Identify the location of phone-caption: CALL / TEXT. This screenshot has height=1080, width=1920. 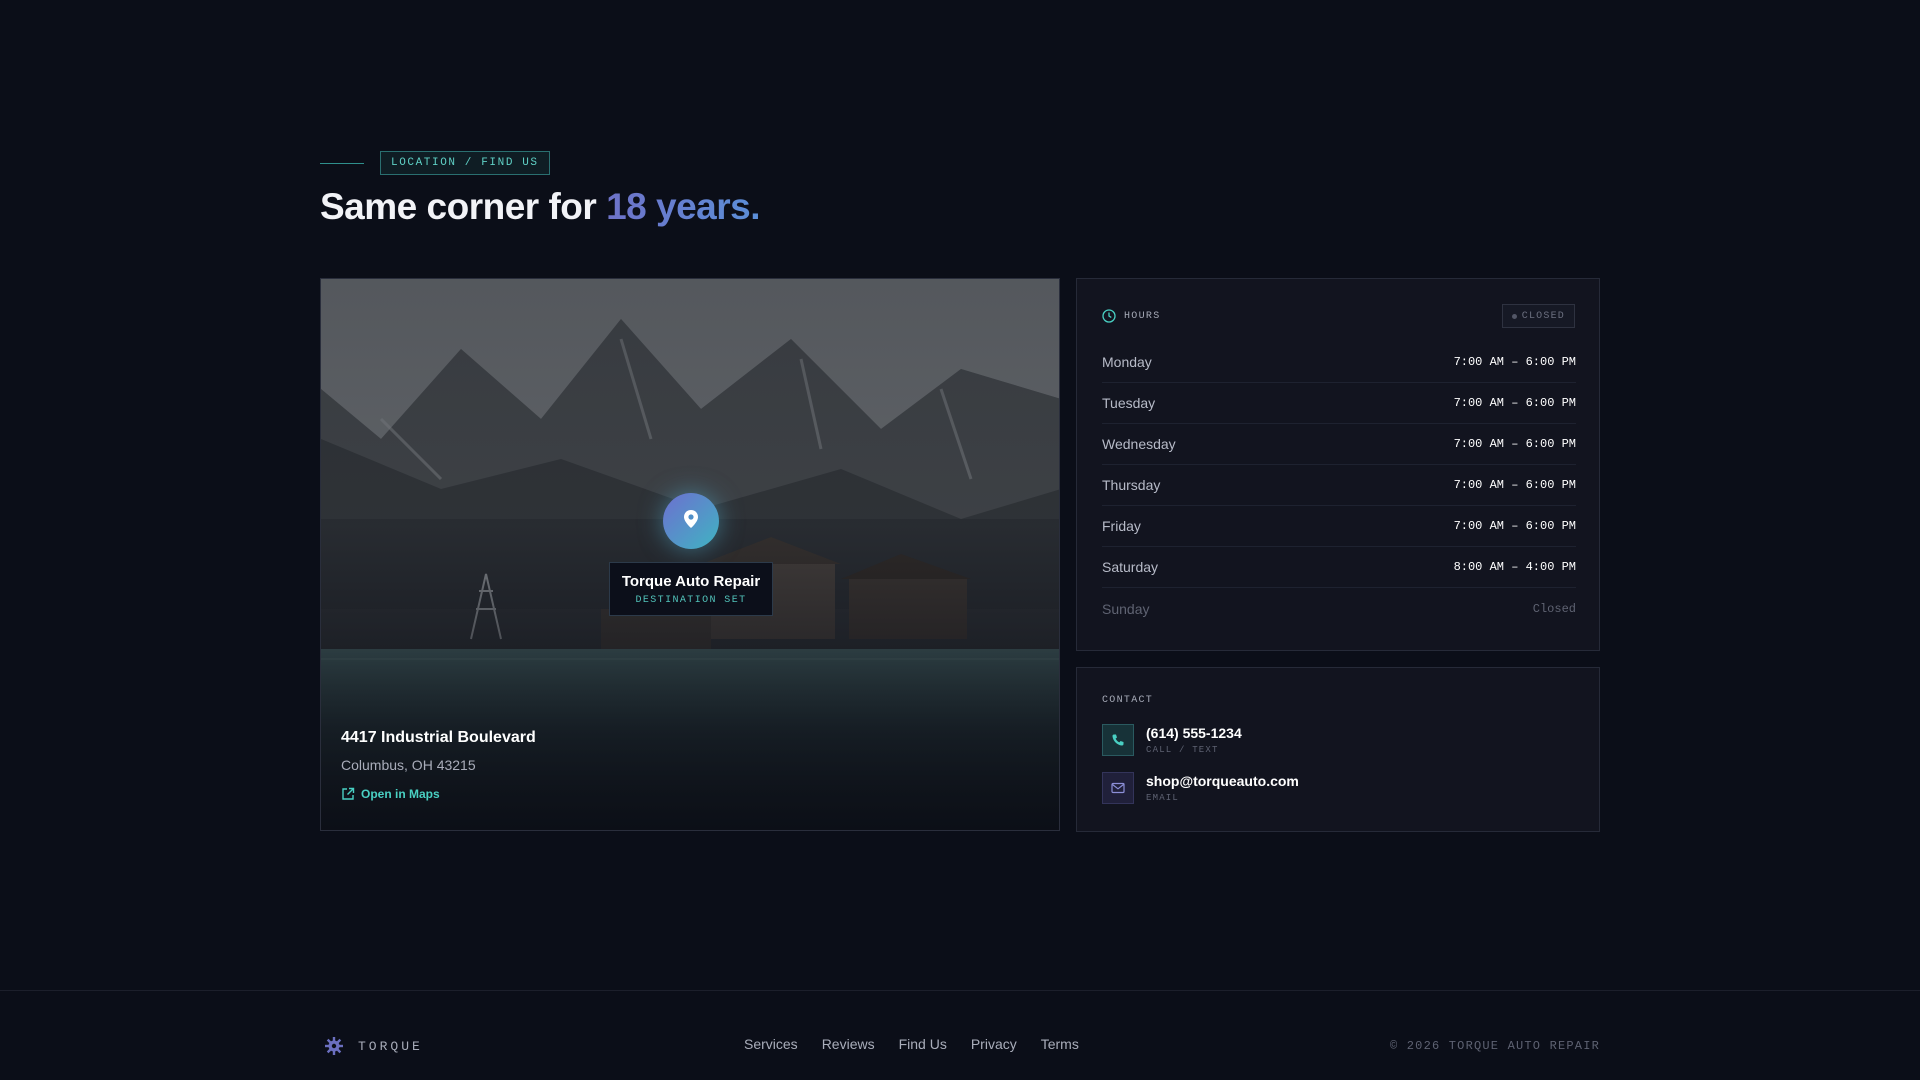
(1182, 750).